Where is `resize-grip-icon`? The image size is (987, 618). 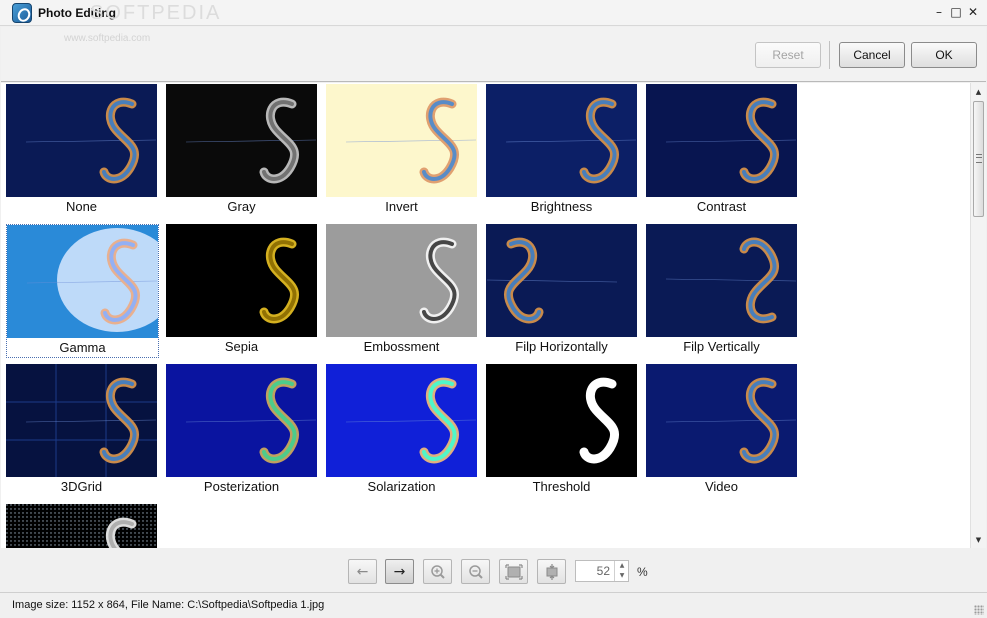 resize-grip-icon is located at coordinates (979, 610).